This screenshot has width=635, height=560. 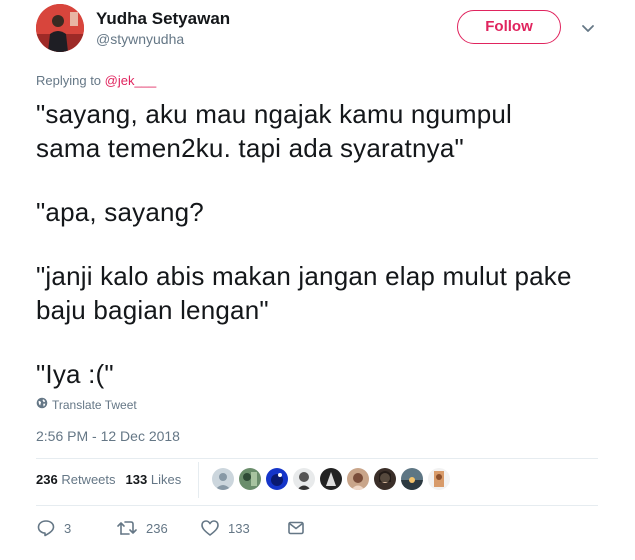 What do you see at coordinates (140, 39) in the screenshot?
I see `author-handle: @stywnyudha` at bounding box center [140, 39].